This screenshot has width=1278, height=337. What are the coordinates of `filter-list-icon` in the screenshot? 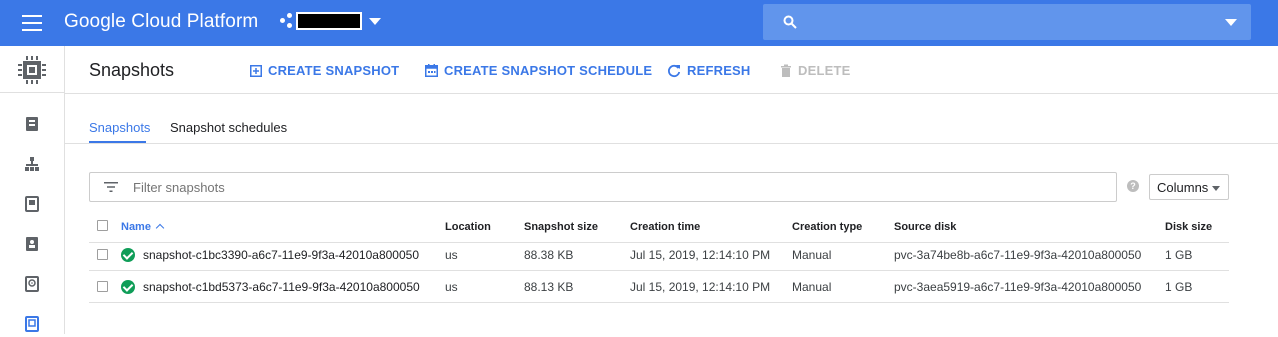 It's located at (111, 187).